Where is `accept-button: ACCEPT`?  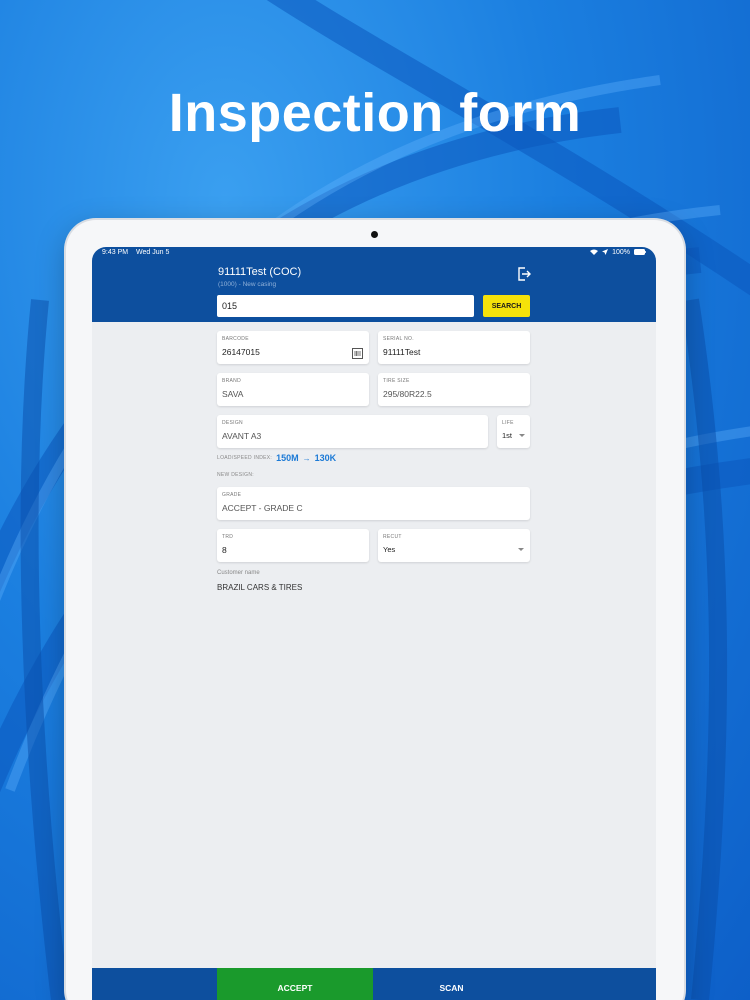
accept-button: ACCEPT is located at coordinates (295, 984).